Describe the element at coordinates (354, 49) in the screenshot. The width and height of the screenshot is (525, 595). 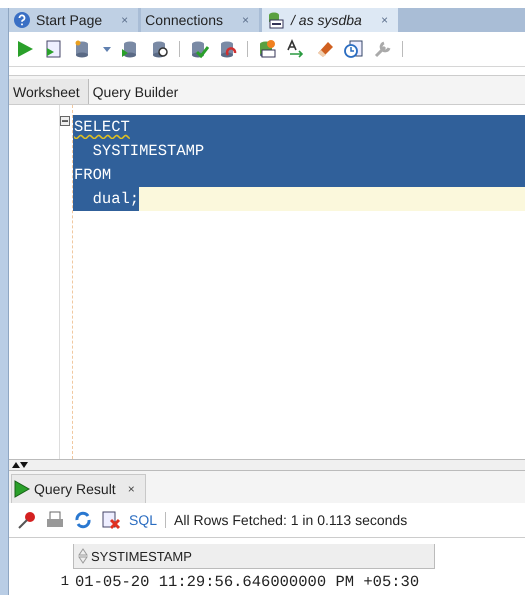
I see `clock-document-icon` at that location.